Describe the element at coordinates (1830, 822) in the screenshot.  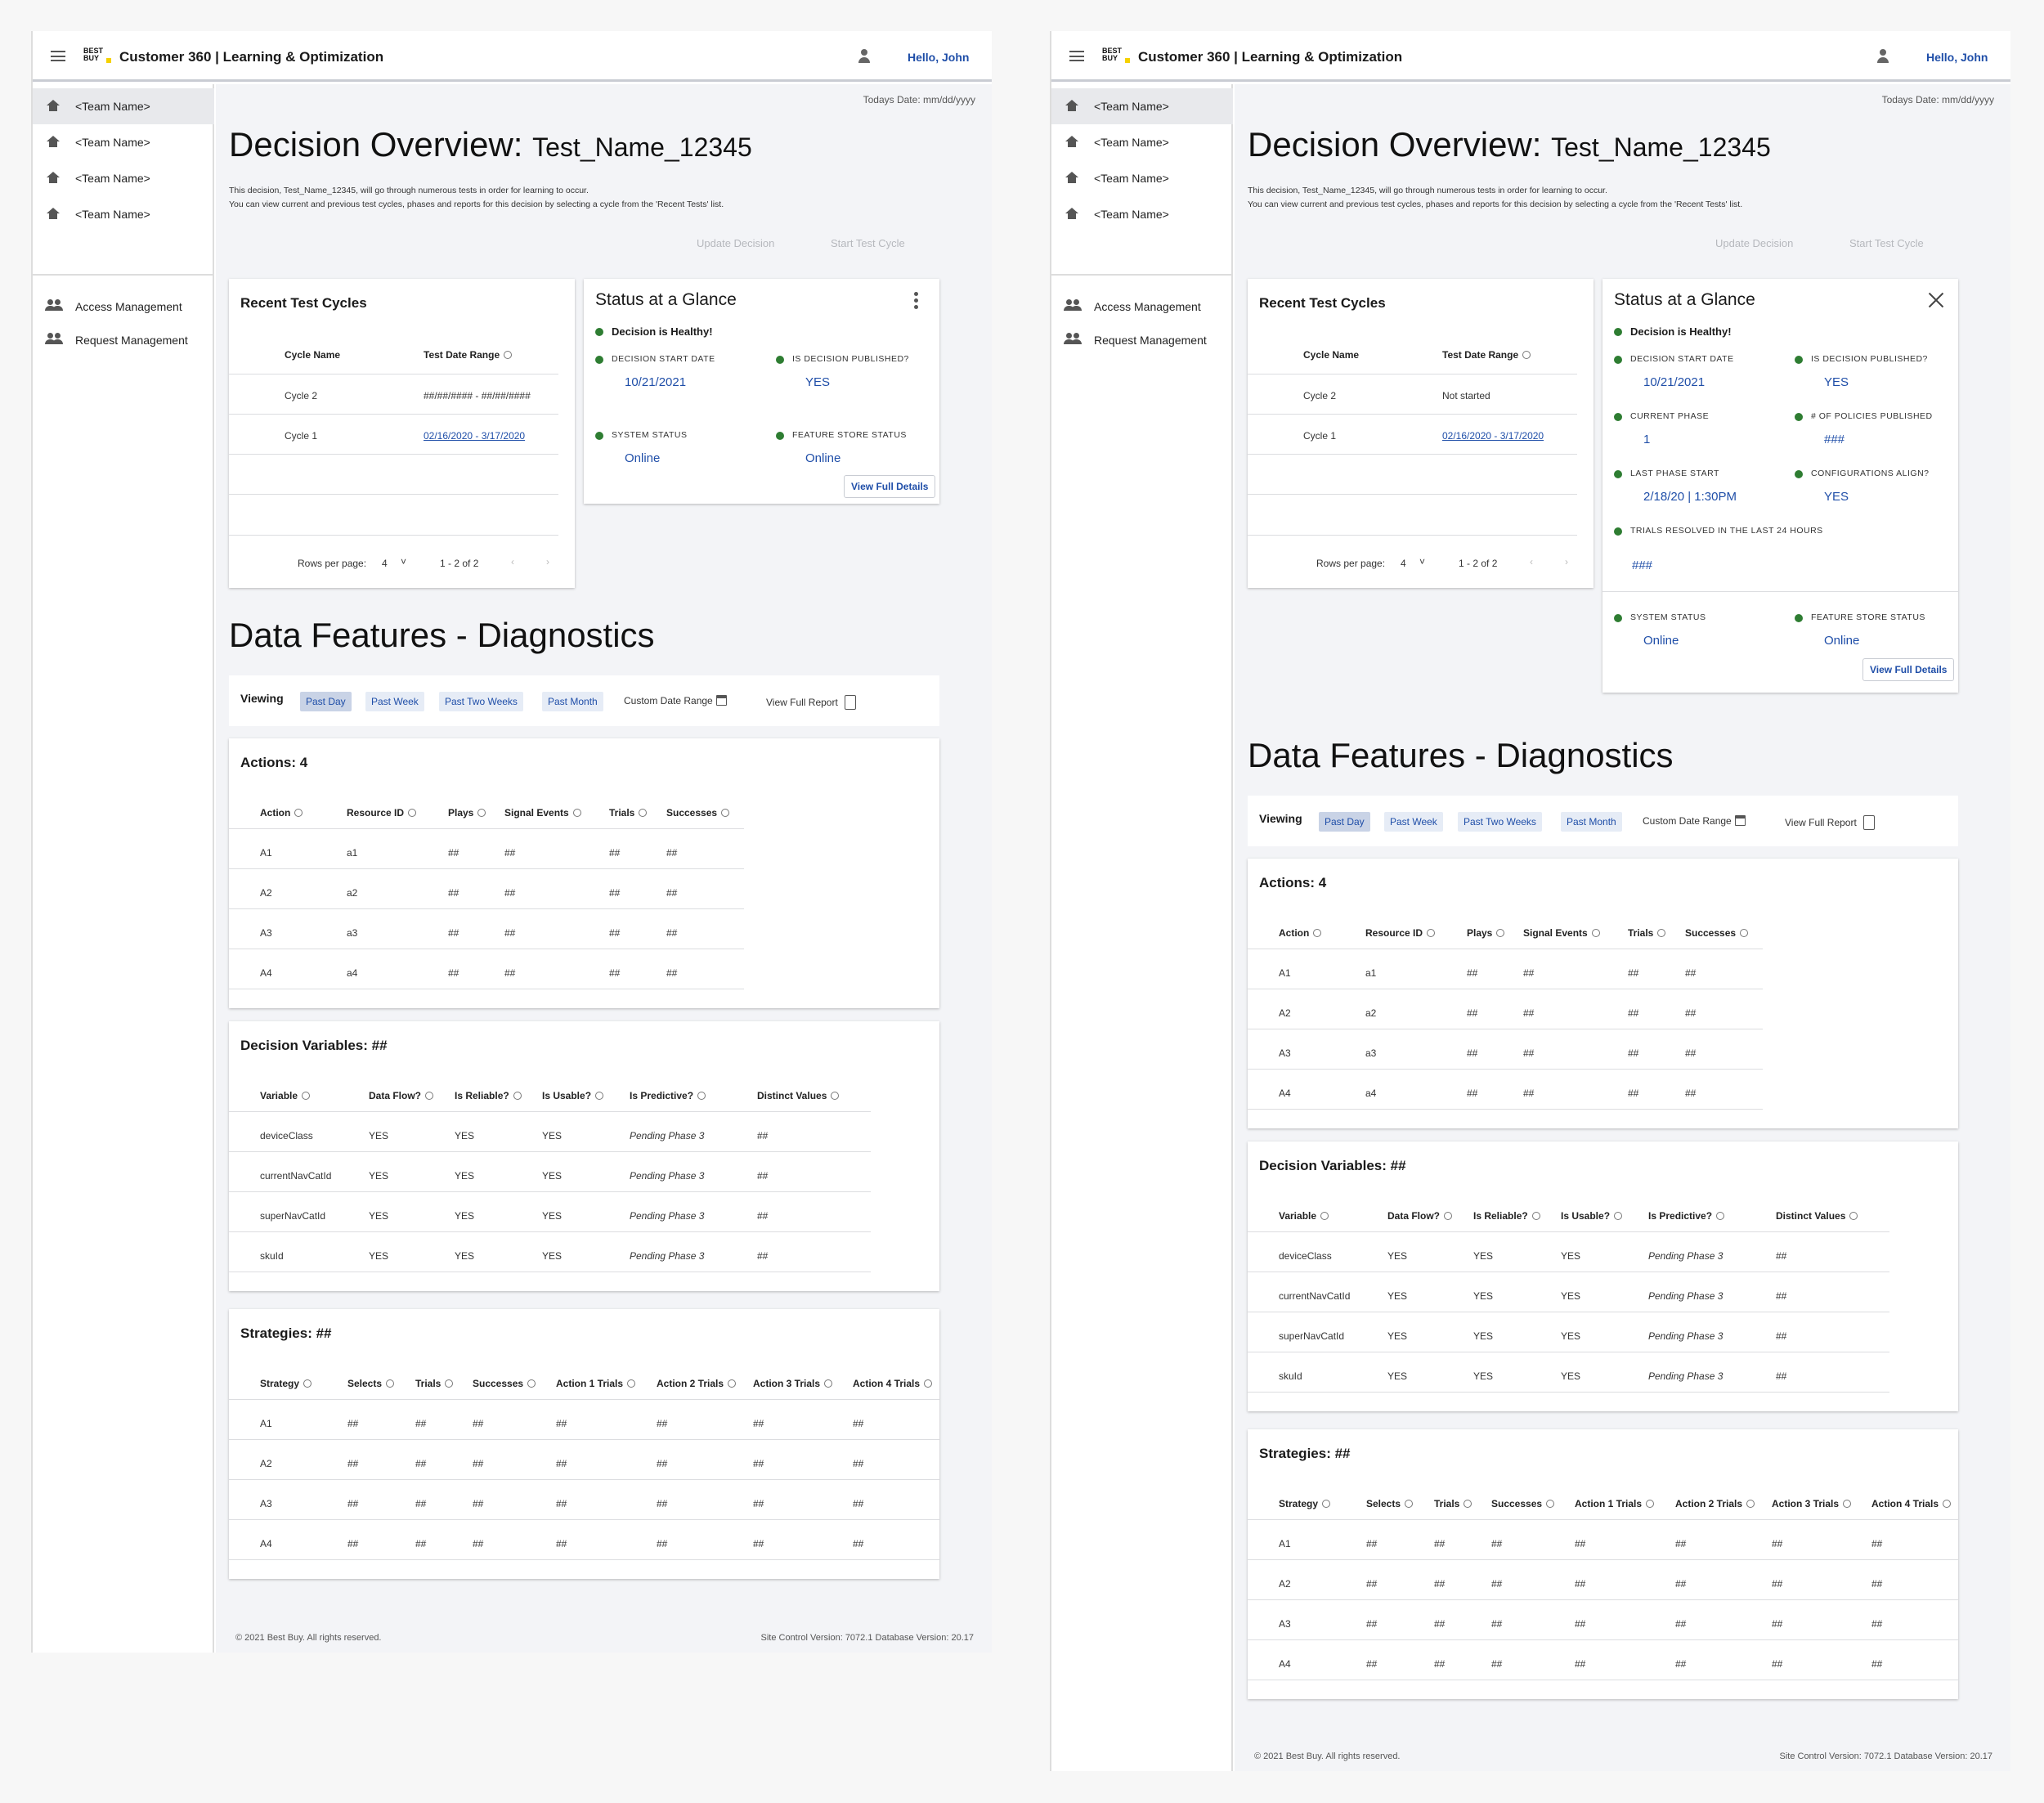
I see `view-full-report-button: View Full Report` at that location.